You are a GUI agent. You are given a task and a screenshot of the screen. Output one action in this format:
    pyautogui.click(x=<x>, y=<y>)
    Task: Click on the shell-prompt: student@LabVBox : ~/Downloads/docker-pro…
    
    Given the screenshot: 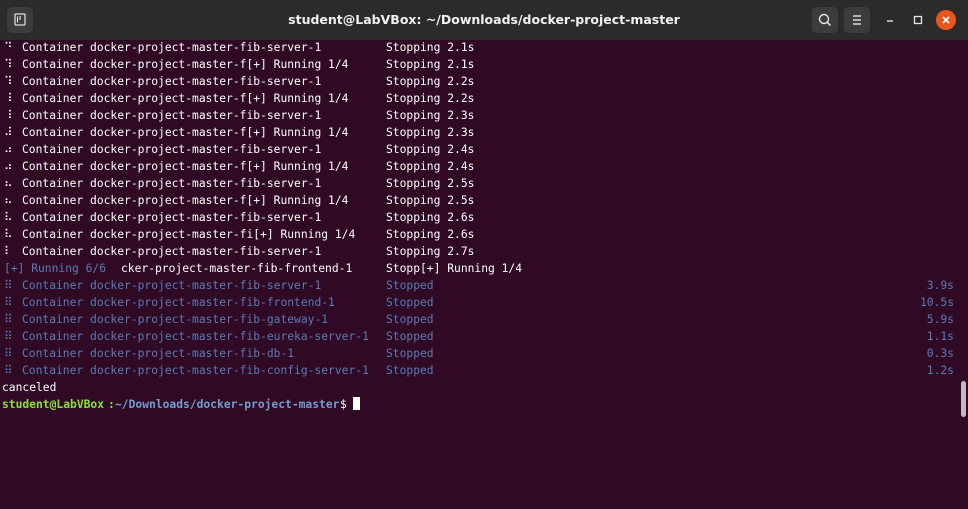 What is the action you would take?
    pyautogui.click(x=484, y=405)
    